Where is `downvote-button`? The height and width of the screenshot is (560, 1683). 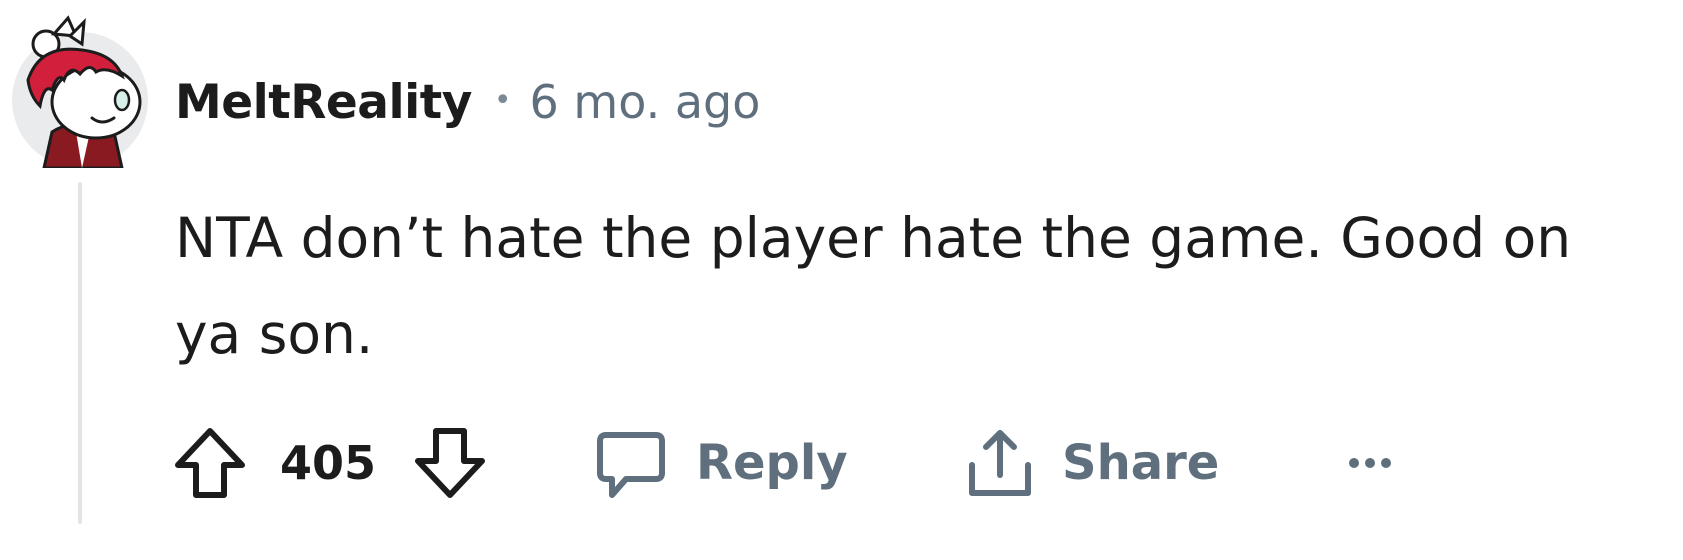 downvote-button is located at coordinates (450, 462).